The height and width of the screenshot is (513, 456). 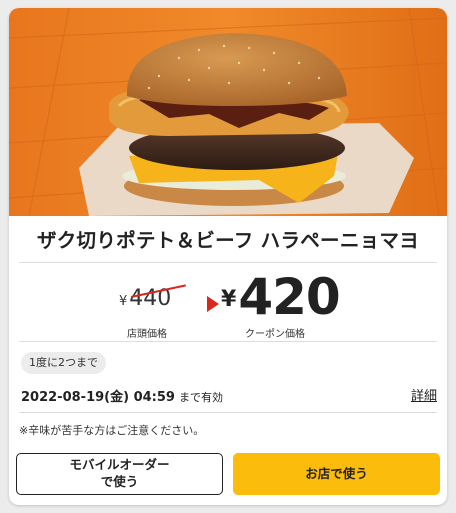 I want to click on spicy-notice: ※辛味が苦手な方はご注意ください。, so click(x=112, y=430).